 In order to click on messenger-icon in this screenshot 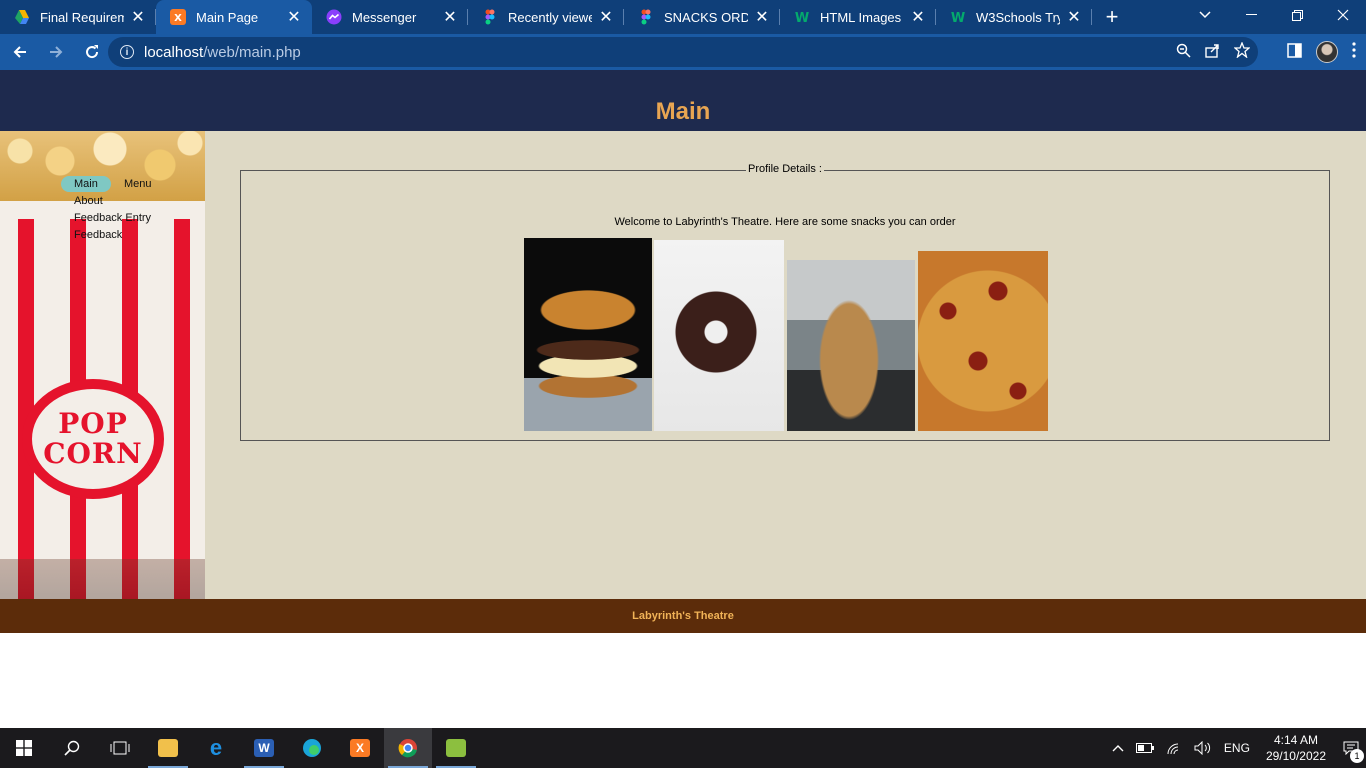, I will do `click(334, 17)`.